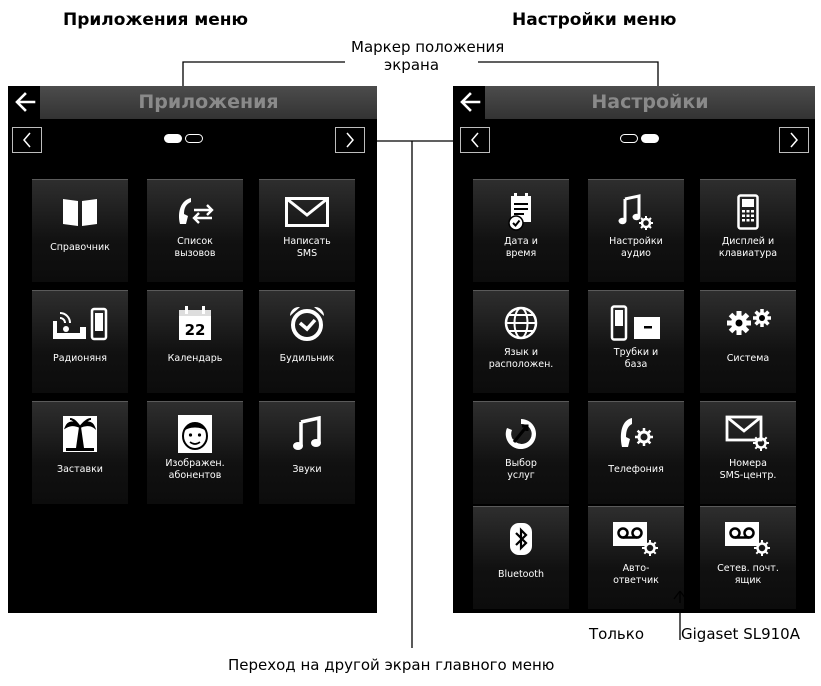 The image size is (821, 686). What do you see at coordinates (195, 341) in the screenshot?
I see `app-tile-calendar: 22 Календарь` at bounding box center [195, 341].